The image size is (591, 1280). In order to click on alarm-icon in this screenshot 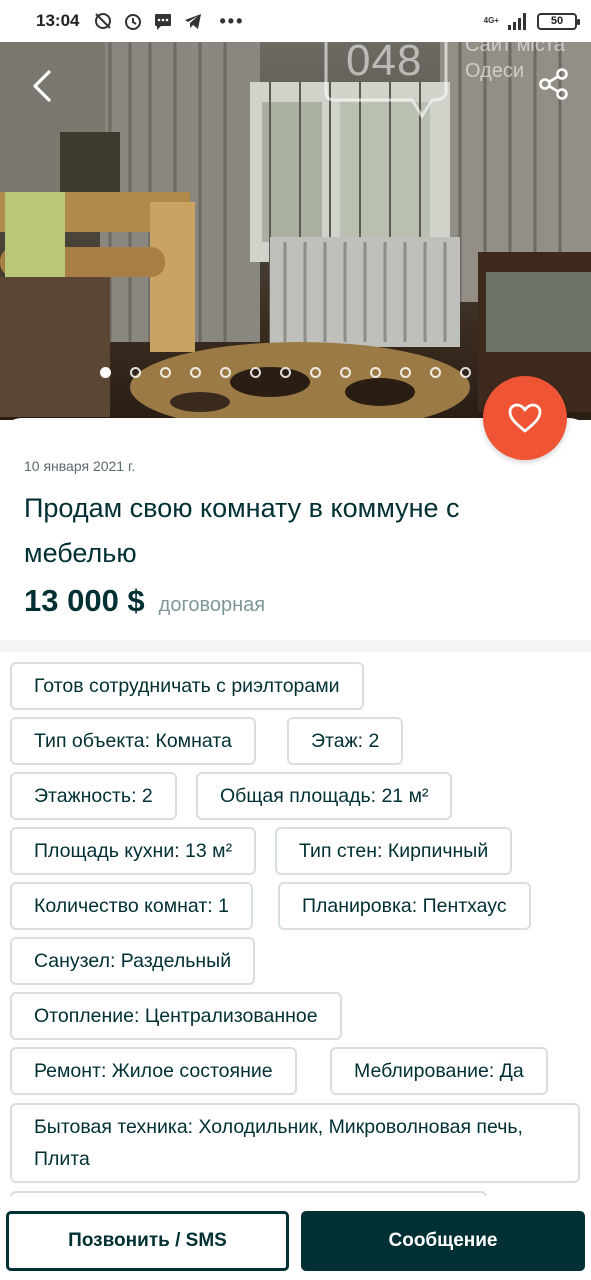, I will do `click(133, 22)`.